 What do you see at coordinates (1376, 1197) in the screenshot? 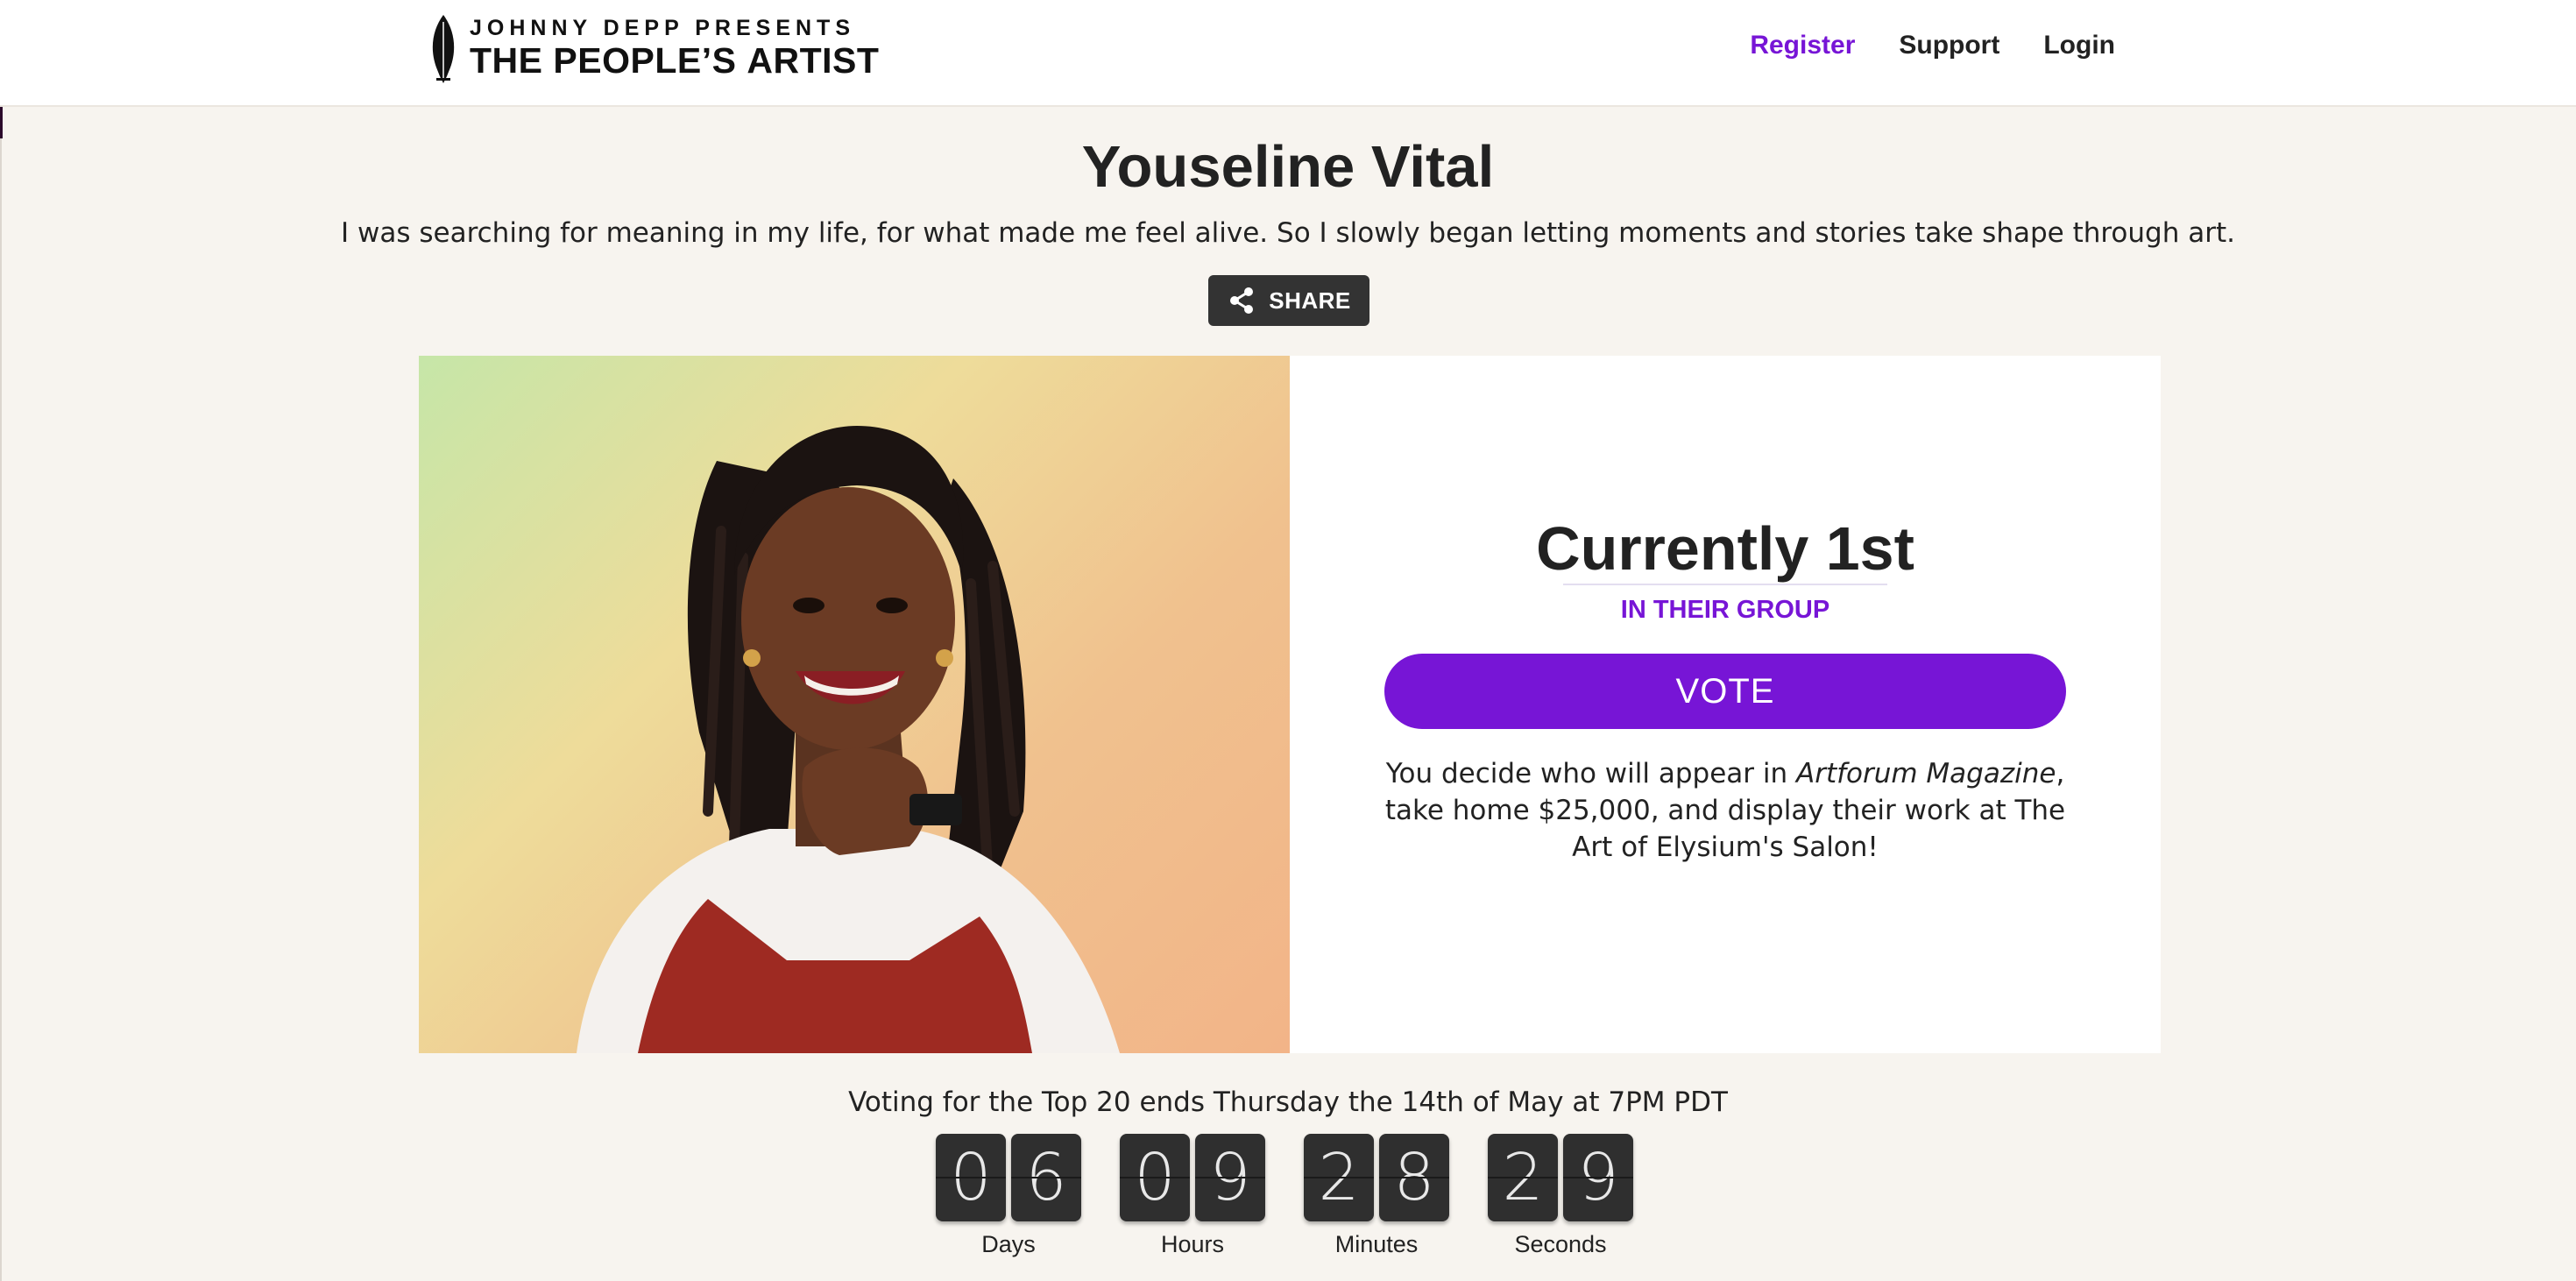
I see `countdown-minutes: 2 8 Minutes` at bounding box center [1376, 1197].